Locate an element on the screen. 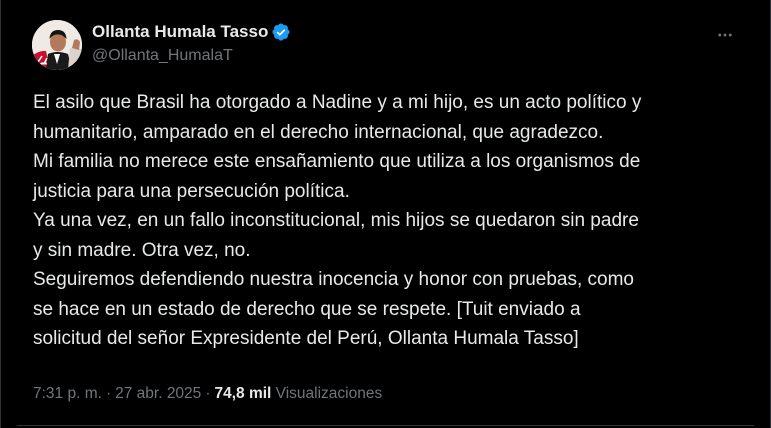 The width and height of the screenshot is (771, 428). avatar-photo is located at coordinates (57, 45).